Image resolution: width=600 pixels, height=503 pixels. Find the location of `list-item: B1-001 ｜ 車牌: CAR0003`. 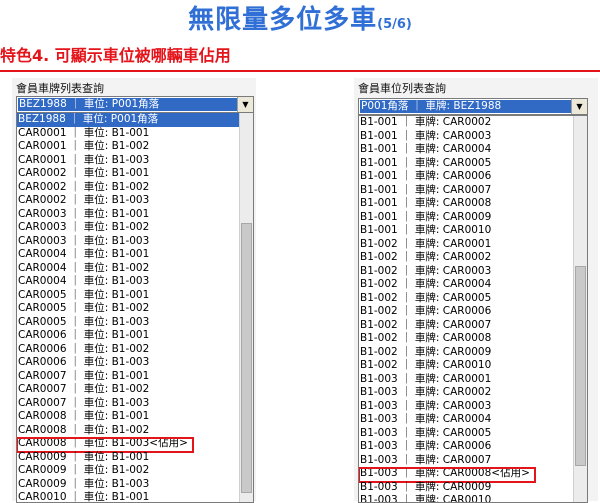

list-item: B1-001 ｜ 車牌: CAR0003 is located at coordinates (473, 137).